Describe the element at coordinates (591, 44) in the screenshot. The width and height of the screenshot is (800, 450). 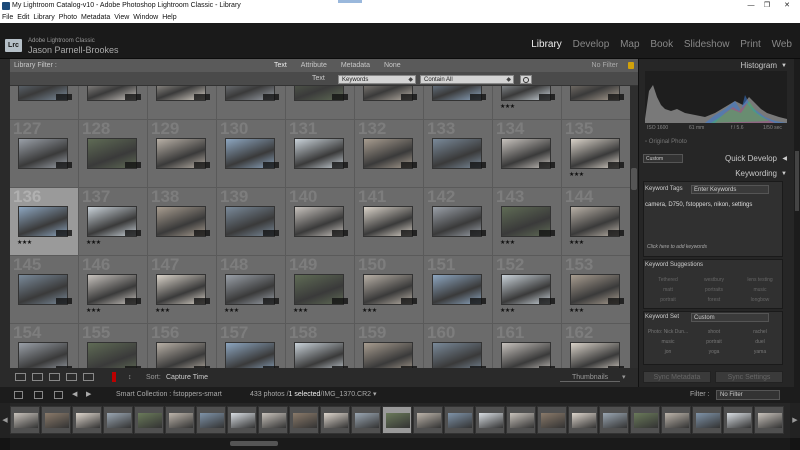
I see `module-develop: Develop` at that location.